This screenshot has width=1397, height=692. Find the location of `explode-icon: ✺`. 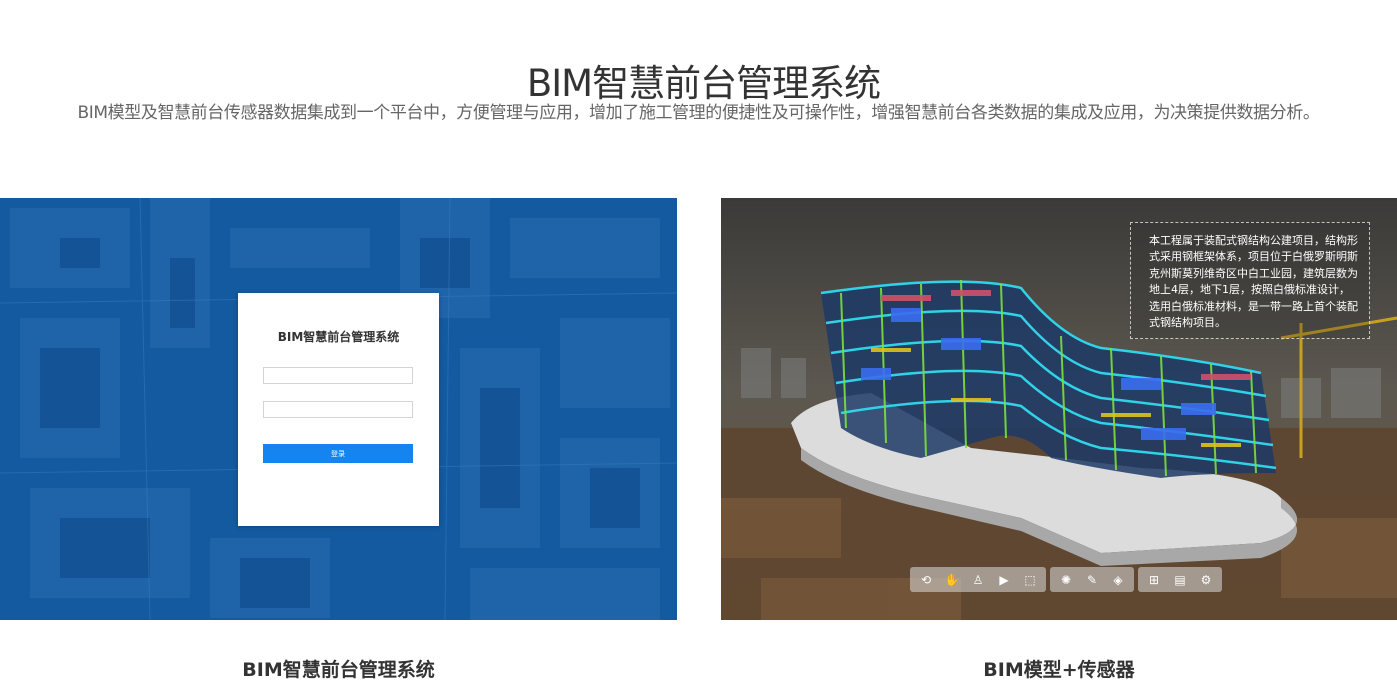

explode-icon: ✺ is located at coordinates (1066, 579).